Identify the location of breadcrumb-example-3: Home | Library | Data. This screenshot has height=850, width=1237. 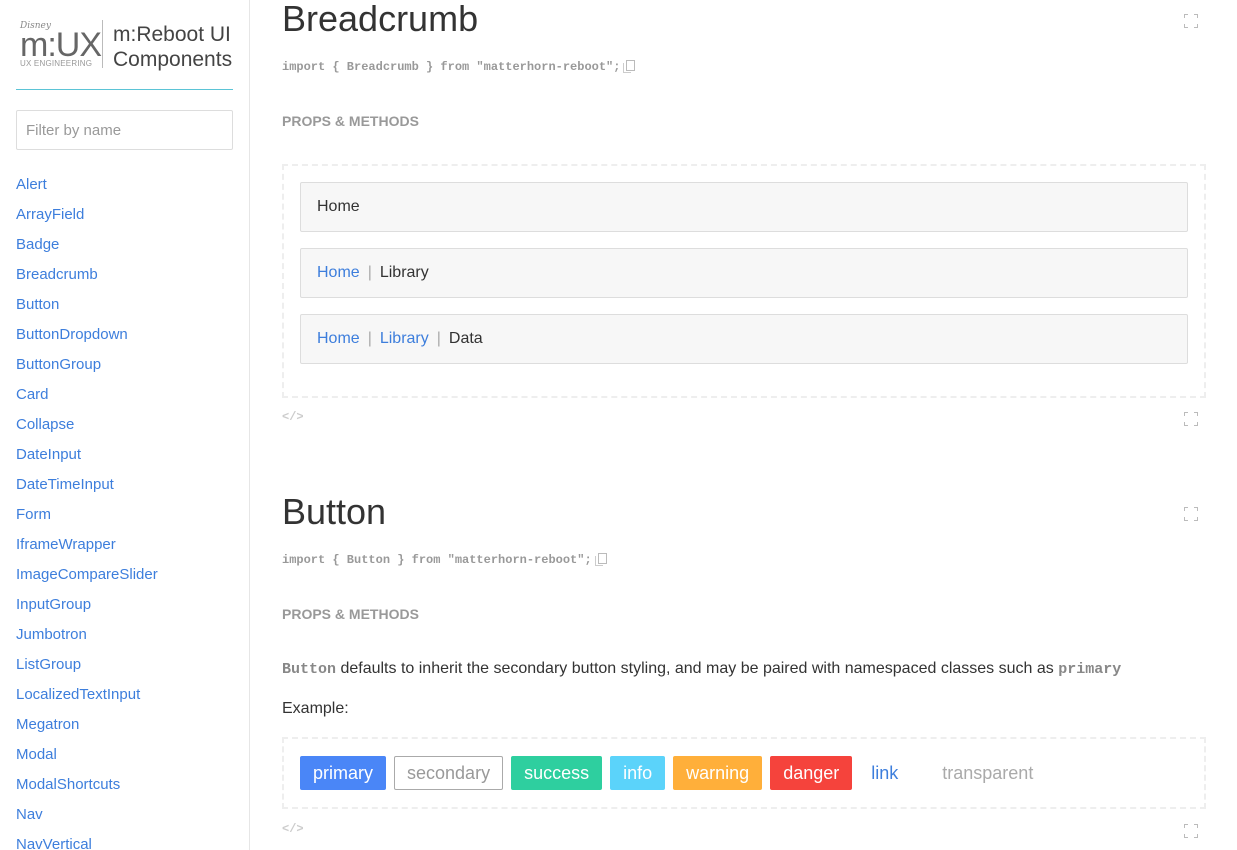
(744, 339).